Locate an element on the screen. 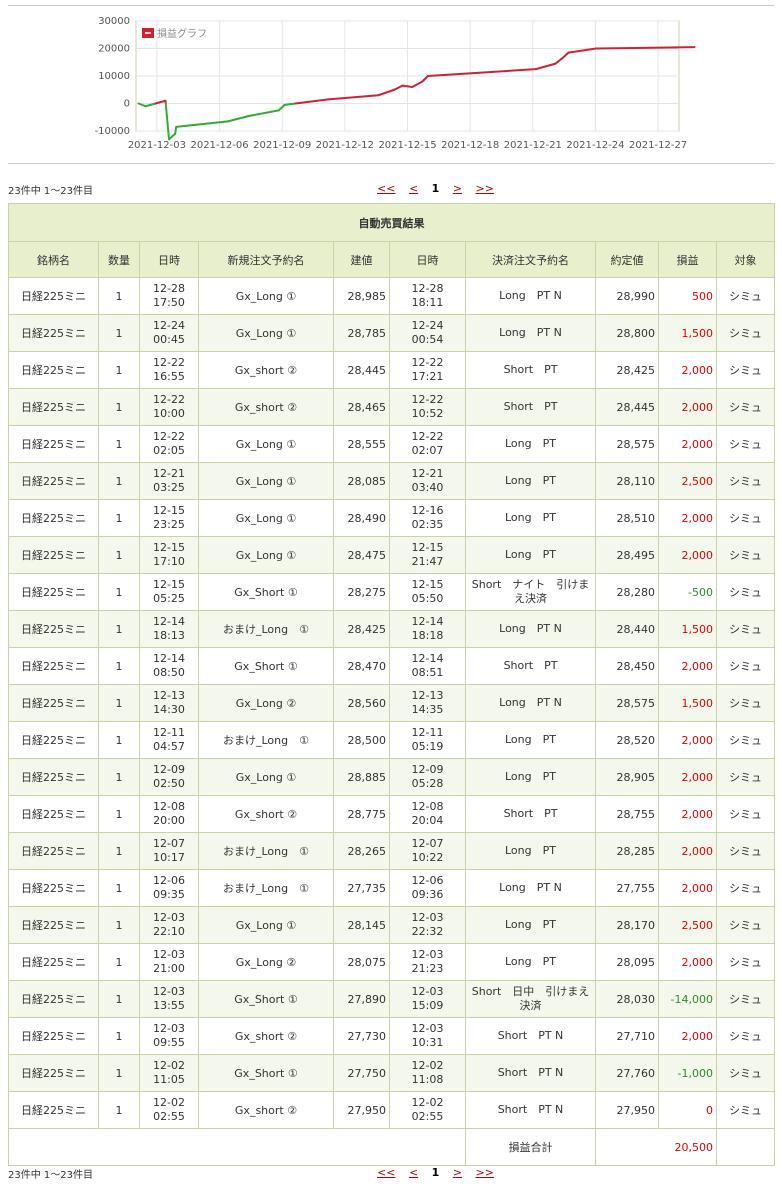  entry-time-cell: 12-28 17:50 is located at coordinates (169, 296).